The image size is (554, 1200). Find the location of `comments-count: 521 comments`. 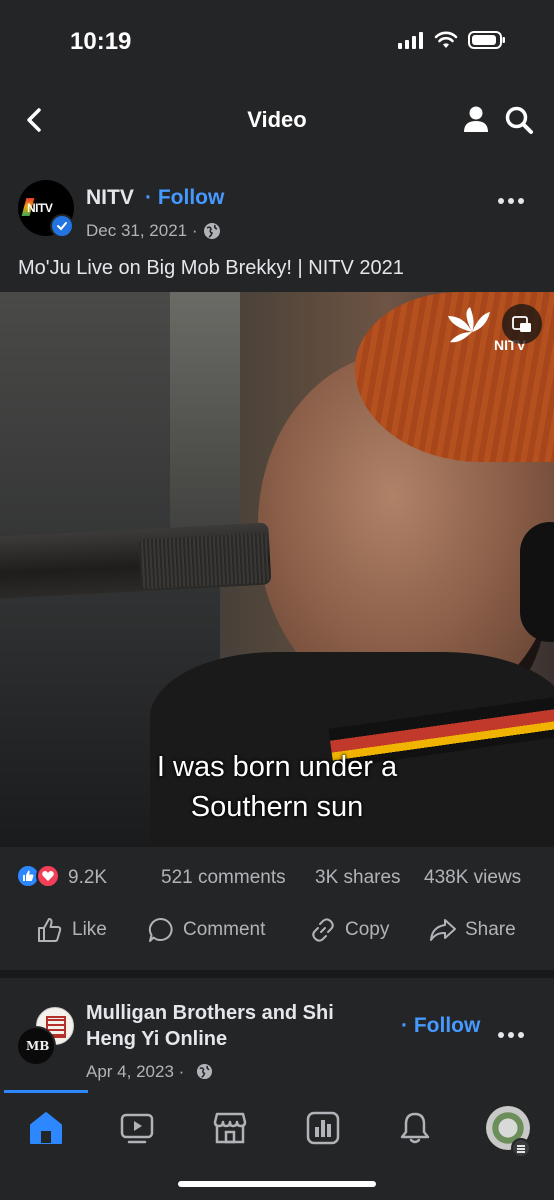

comments-count: 521 comments is located at coordinates (223, 878).